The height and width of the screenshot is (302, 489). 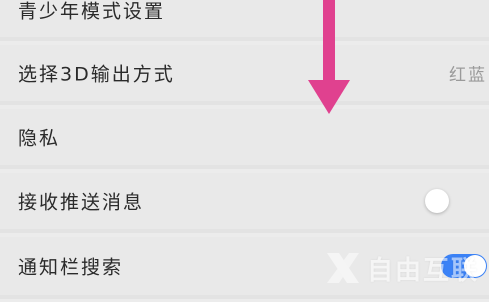 I want to click on settings-item-label: 通知栏搜索, so click(x=71, y=267).